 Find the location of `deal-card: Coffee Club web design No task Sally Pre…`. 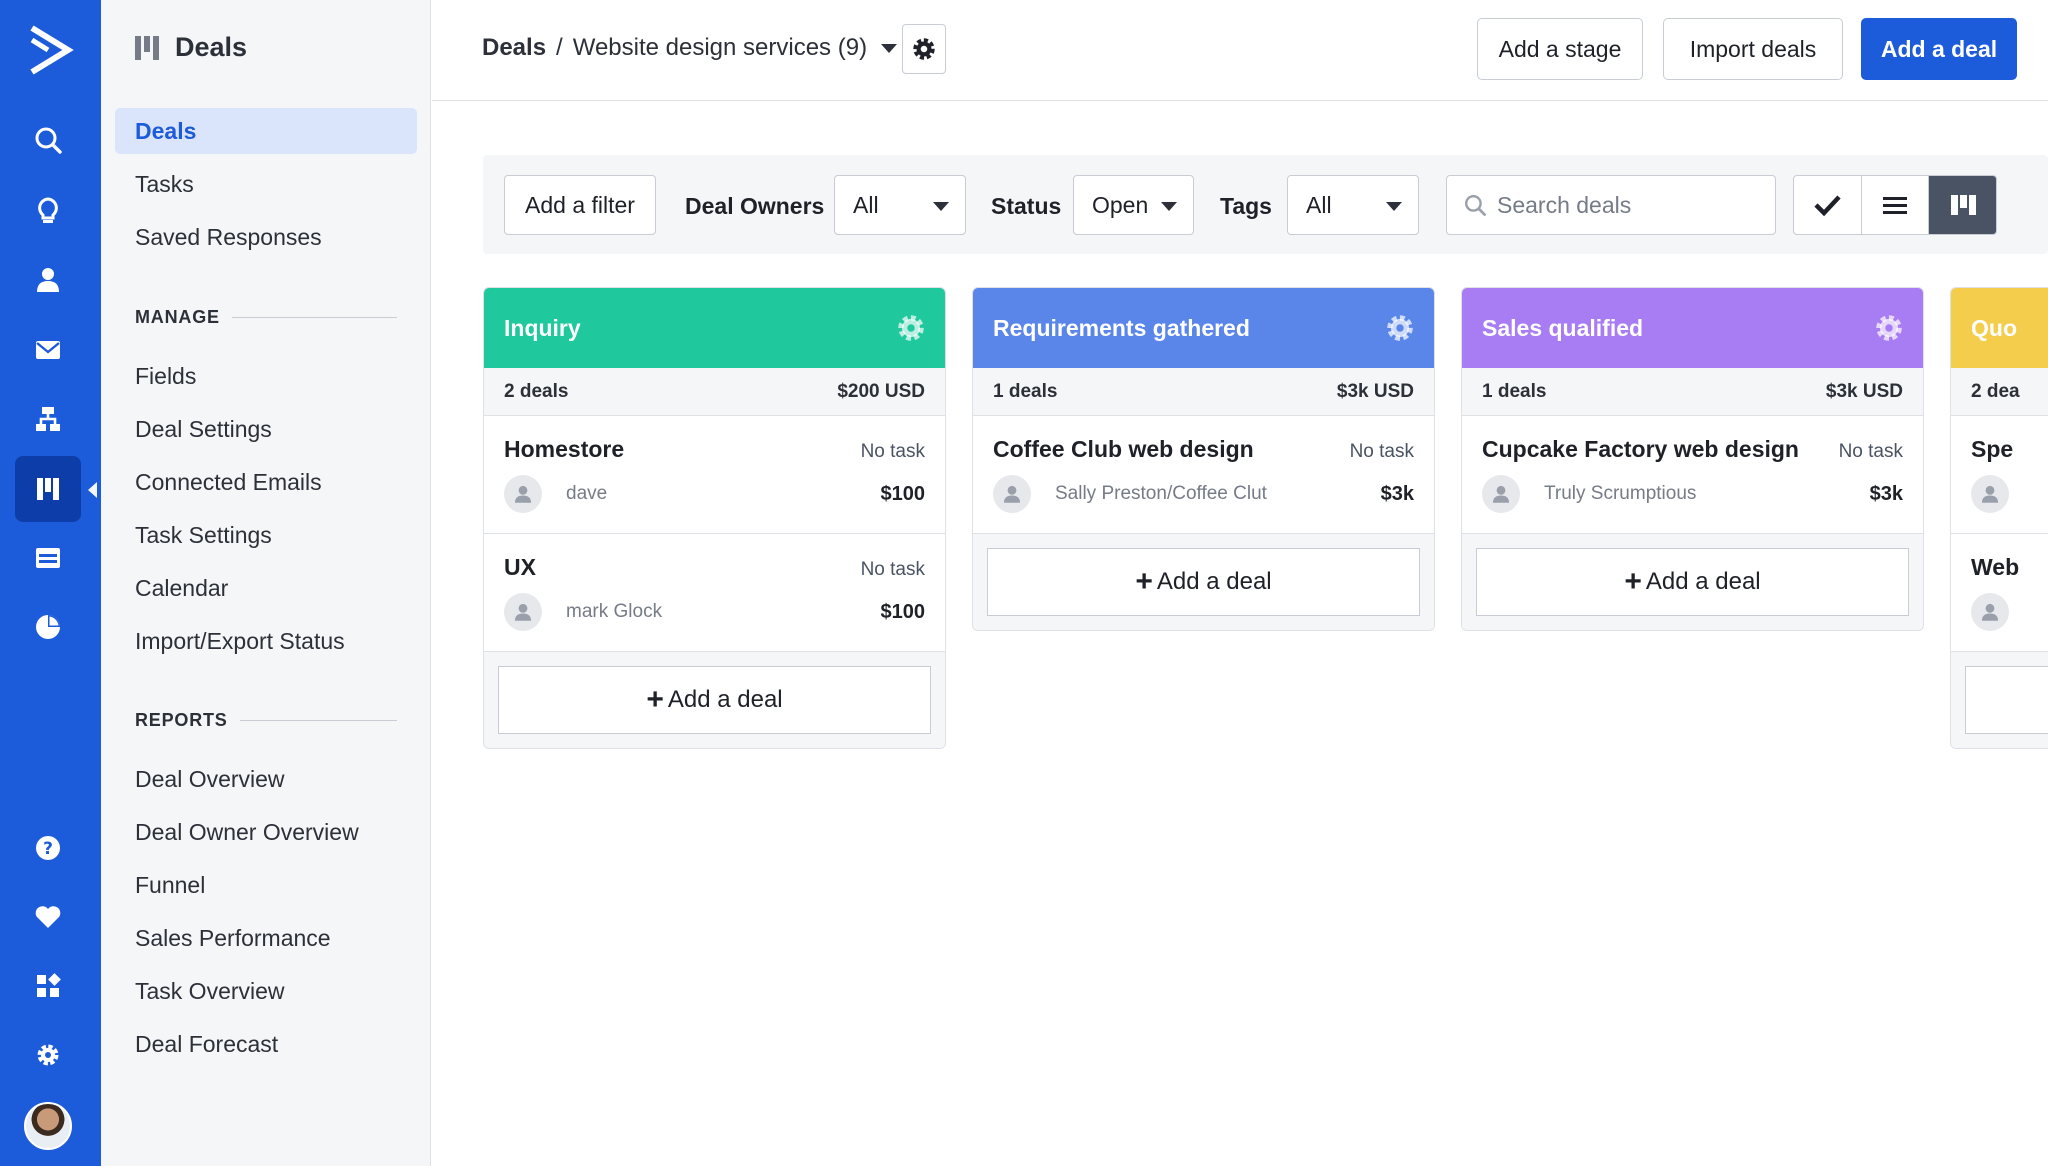

deal-card: Coffee Club web design No task Sally Pre… is located at coordinates (1203, 475).